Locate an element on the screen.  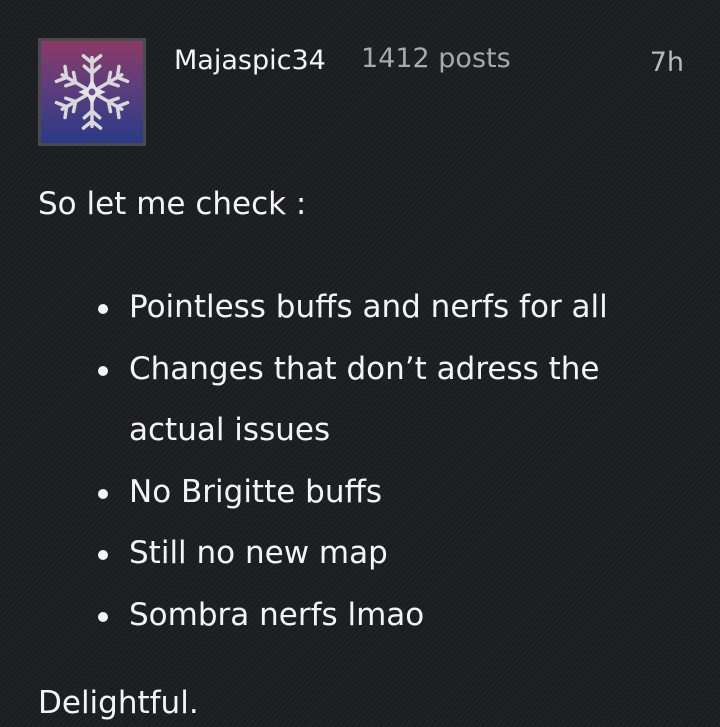
author-post-count: 1412 posts is located at coordinates (436, 58).